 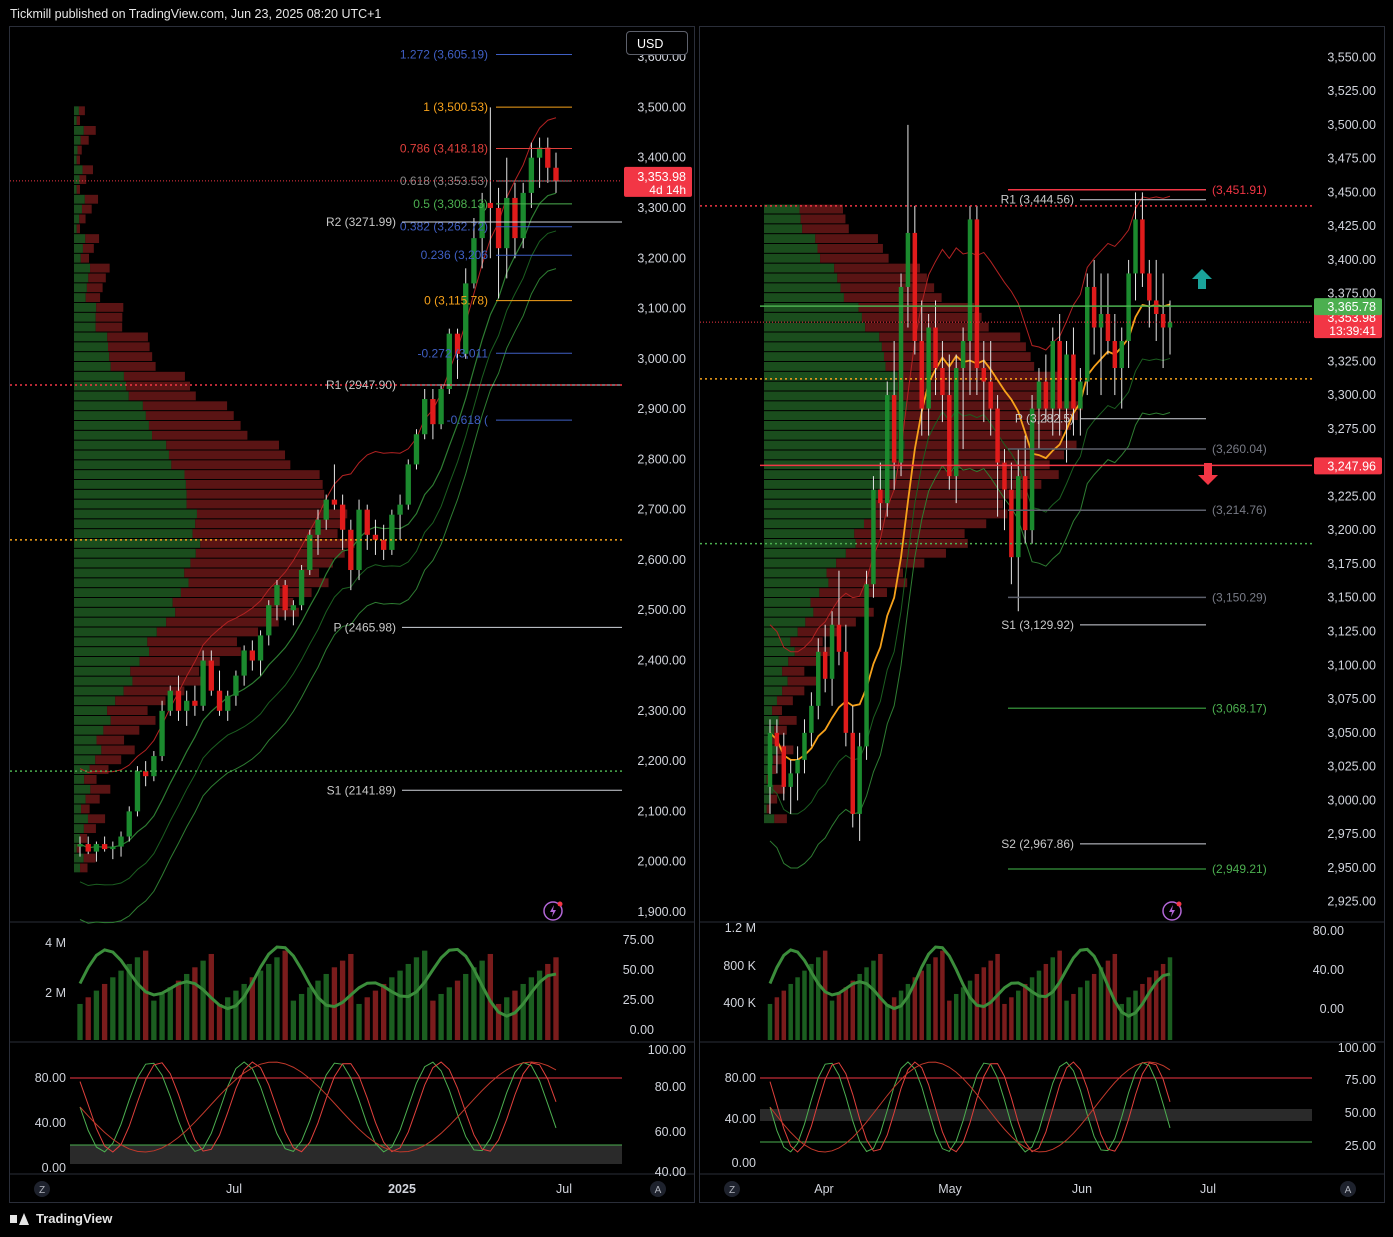 What do you see at coordinates (1208, 1189) in the screenshot?
I see `time-tick-label: Jul` at bounding box center [1208, 1189].